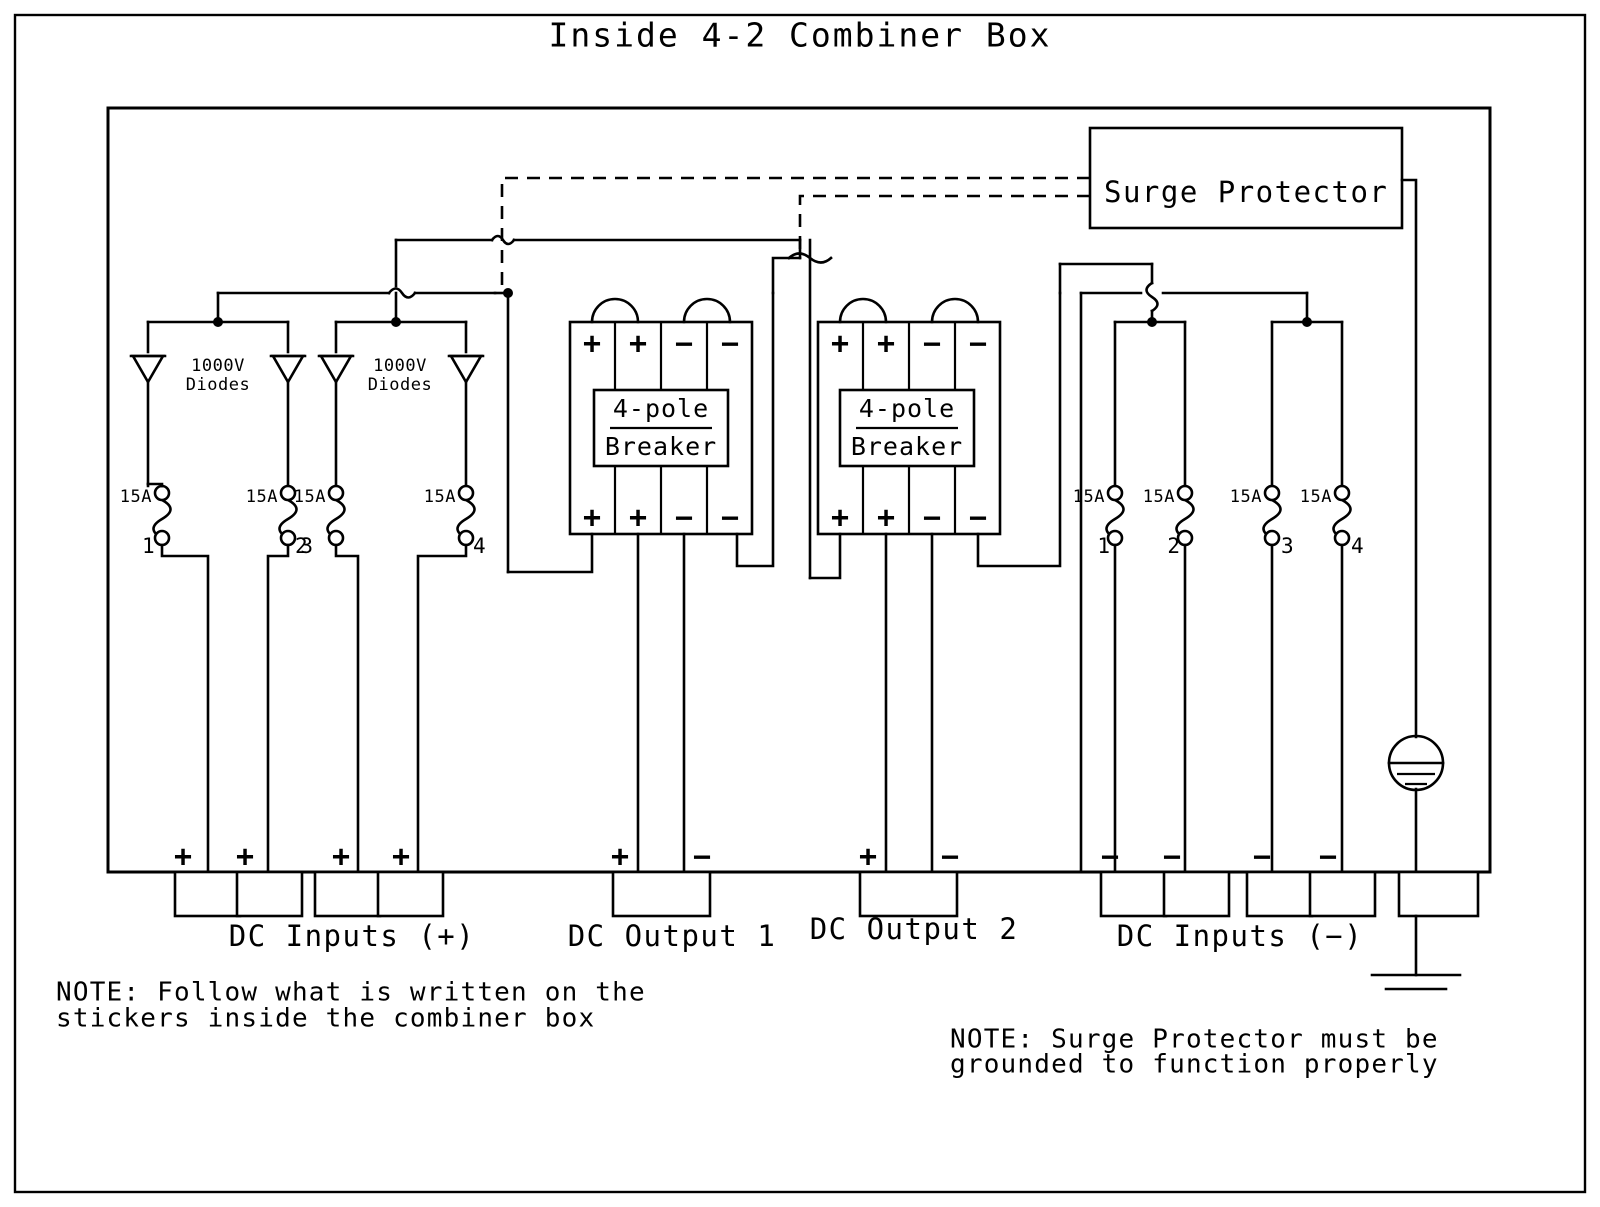 This screenshot has width=1600, height=1207. I want to click on fuse-negative-3-number: 3, so click(1287, 546).